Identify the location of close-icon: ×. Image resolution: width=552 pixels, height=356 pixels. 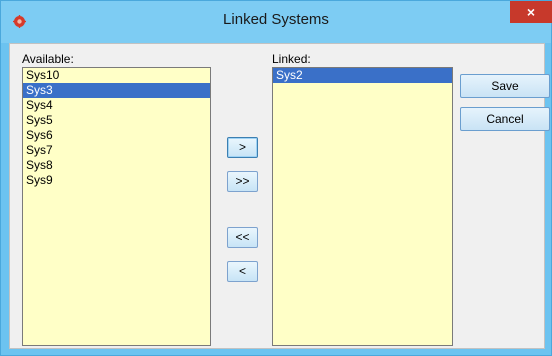
(531, 12).